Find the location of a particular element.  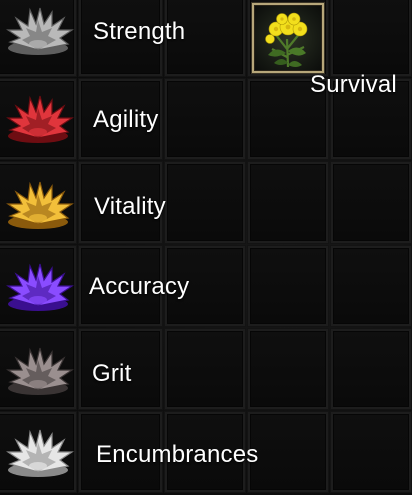

survival-slot is located at coordinates (288, 38).